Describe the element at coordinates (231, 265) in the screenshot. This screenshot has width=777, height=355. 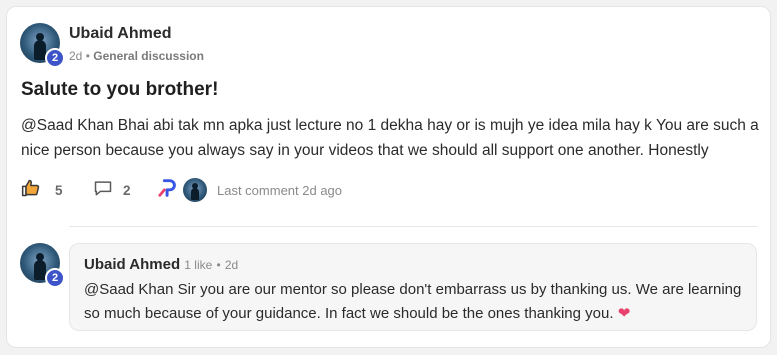
I see `reply-time: 2d` at that location.